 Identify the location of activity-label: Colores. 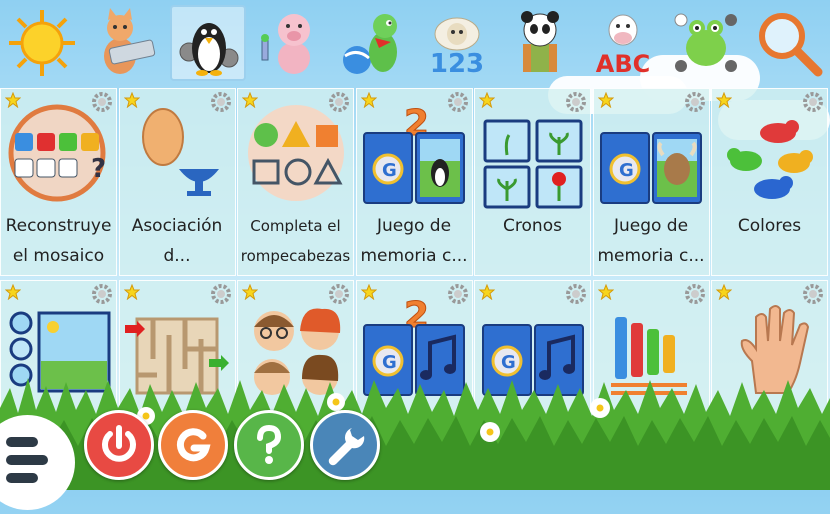
(770, 226).